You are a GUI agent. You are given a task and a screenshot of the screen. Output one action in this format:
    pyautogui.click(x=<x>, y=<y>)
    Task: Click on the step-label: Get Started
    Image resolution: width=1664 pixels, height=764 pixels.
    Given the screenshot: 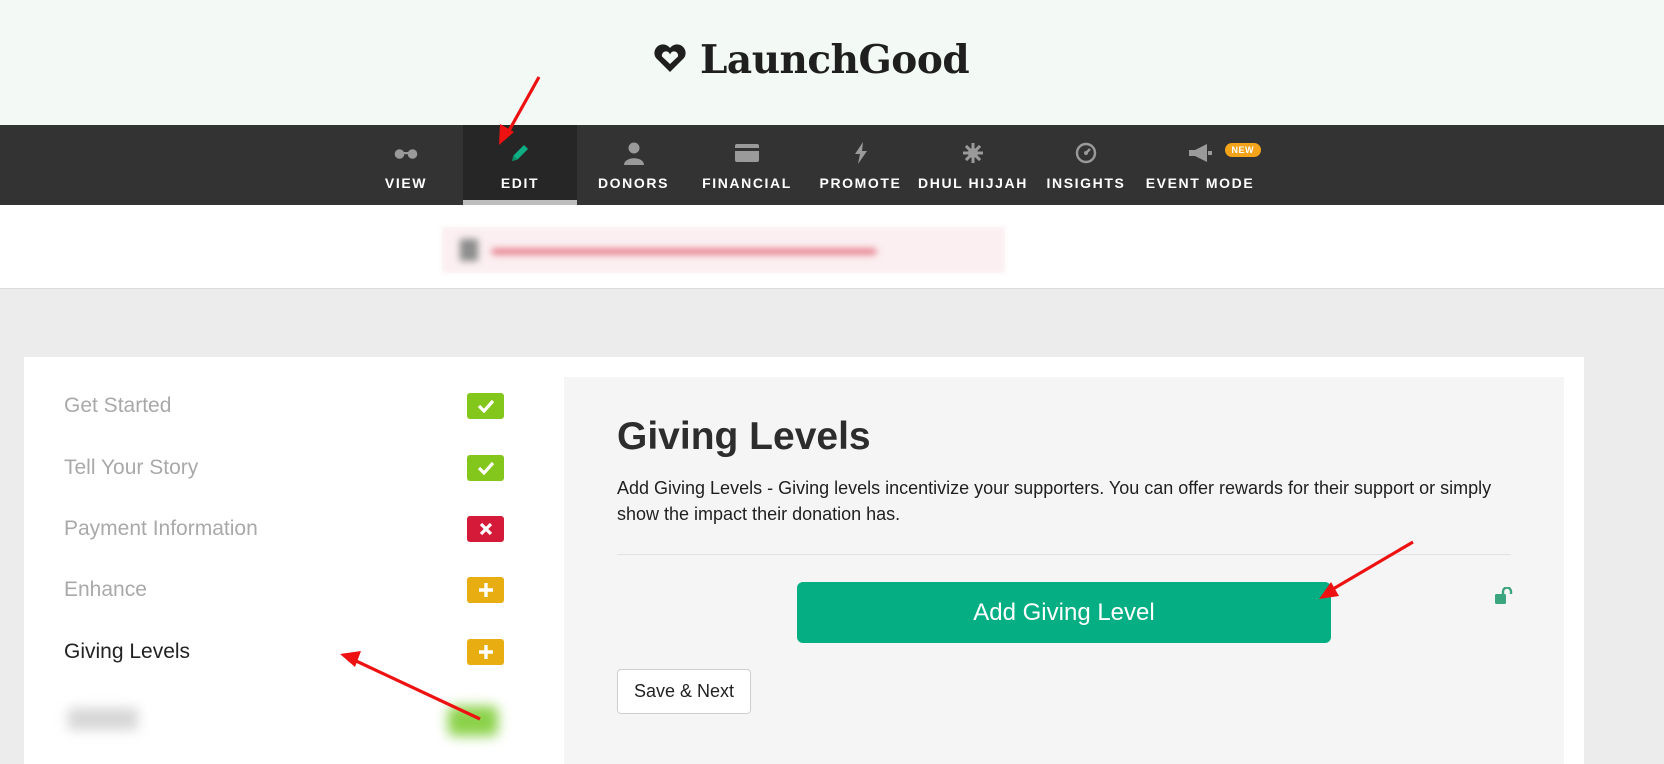 What is the action you would take?
    pyautogui.click(x=118, y=405)
    